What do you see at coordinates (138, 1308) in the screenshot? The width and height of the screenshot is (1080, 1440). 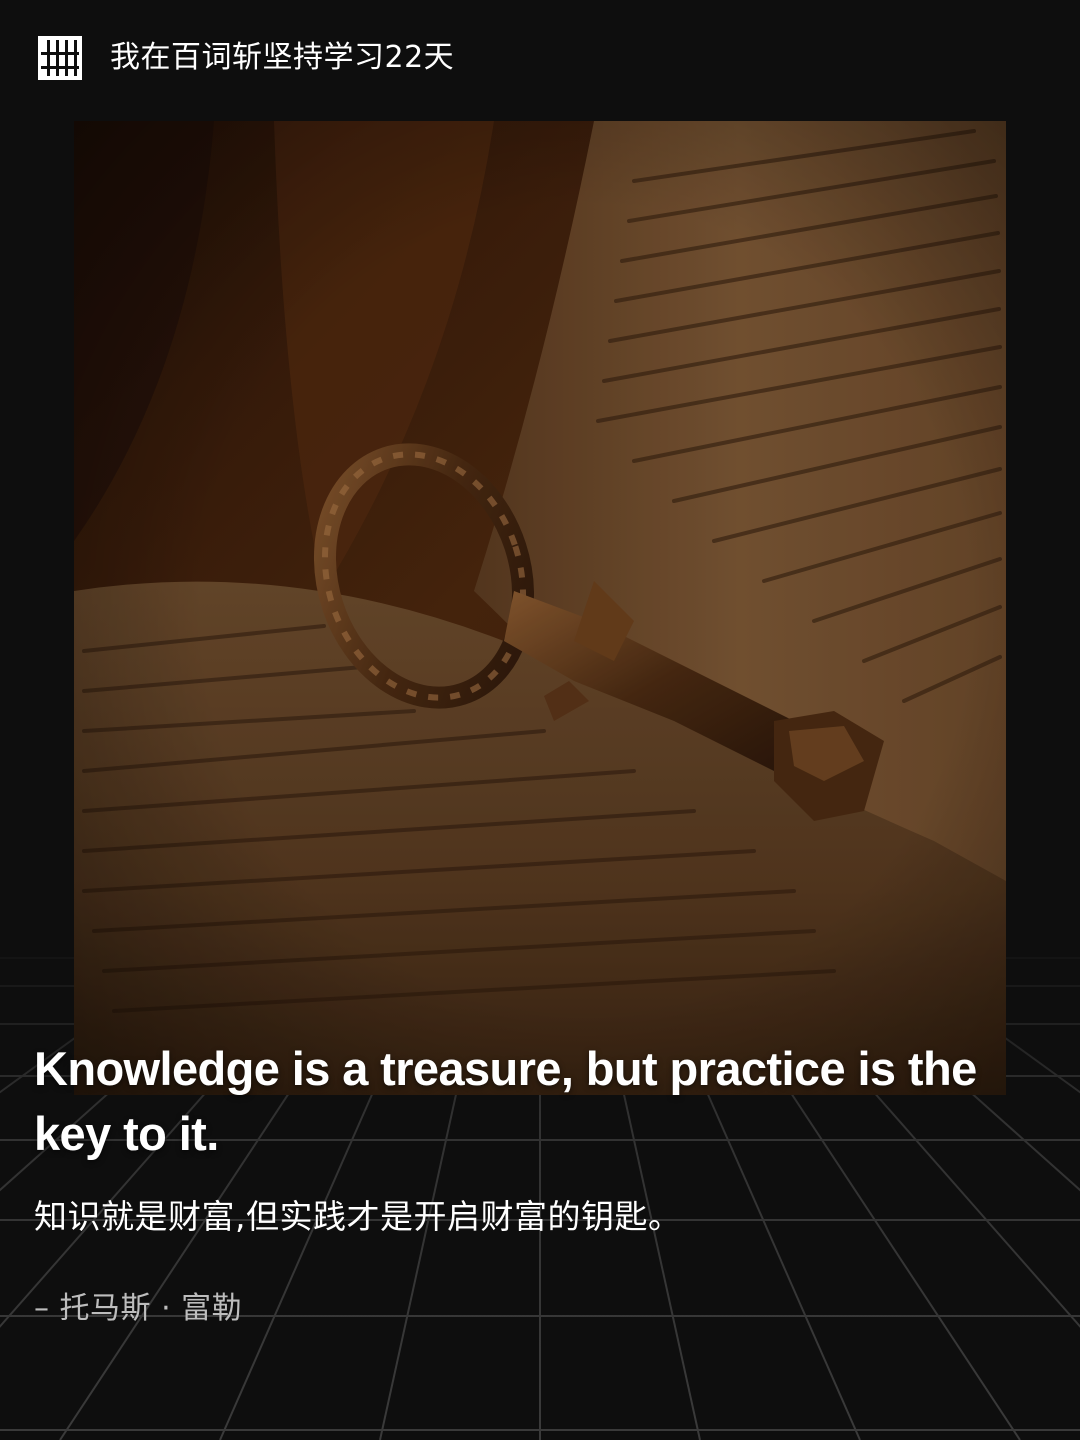 I see `quote-author: – 托马斯 · 富勒` at bounding box center [138, 1308].